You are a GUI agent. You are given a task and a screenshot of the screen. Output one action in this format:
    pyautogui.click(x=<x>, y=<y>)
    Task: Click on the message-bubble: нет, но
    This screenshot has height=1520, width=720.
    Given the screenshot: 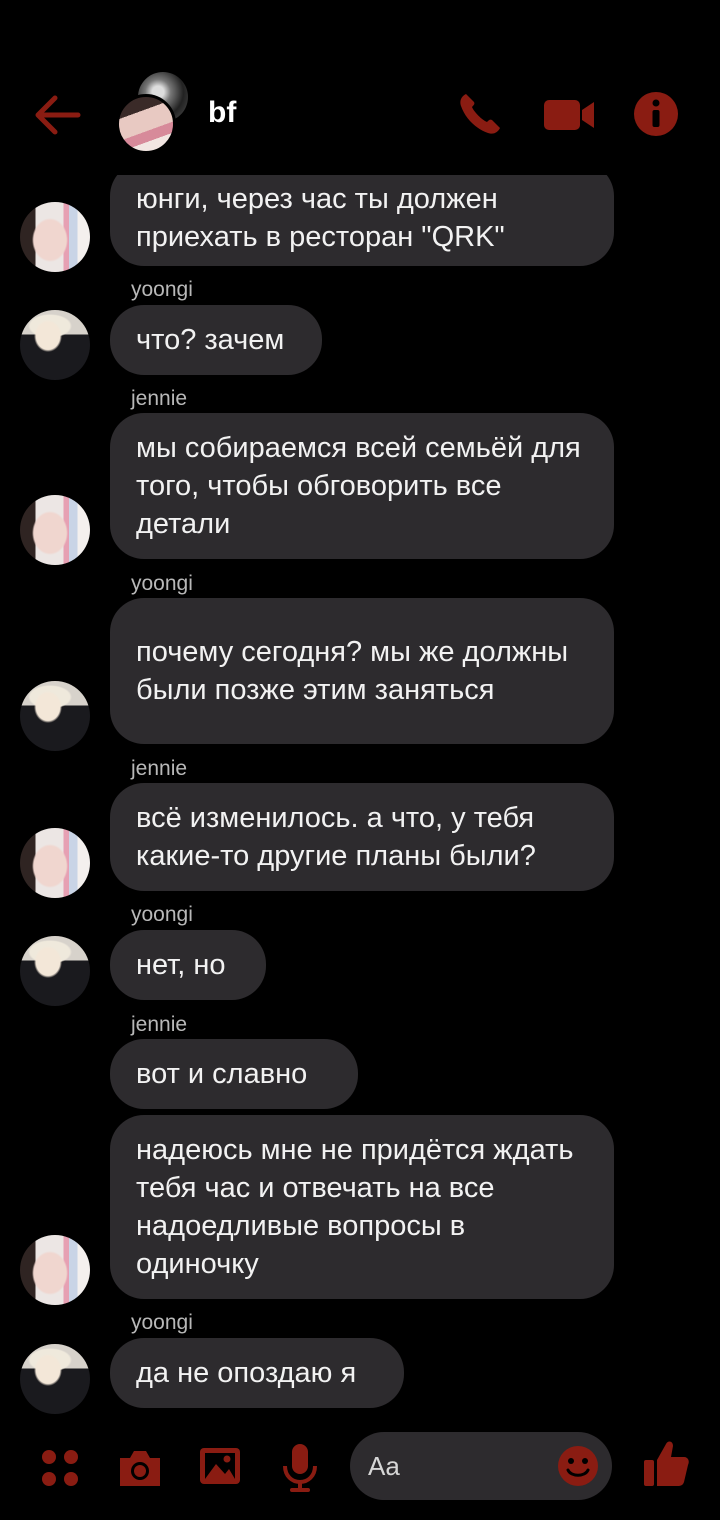 What is the action you would take?
    pyautogui.click(x=188, y=965)
    